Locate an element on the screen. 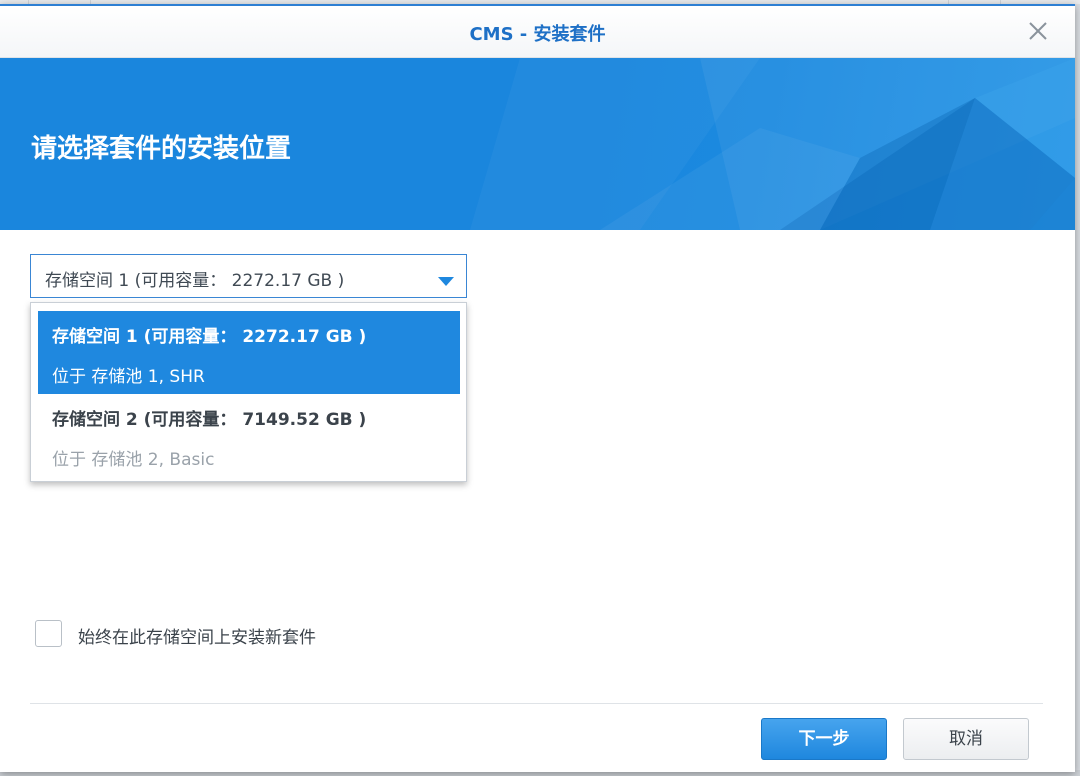 This screenshot has width=1080, height=776. dialog-title: CMS - 安装套件 is located at coordinates (537, 34).